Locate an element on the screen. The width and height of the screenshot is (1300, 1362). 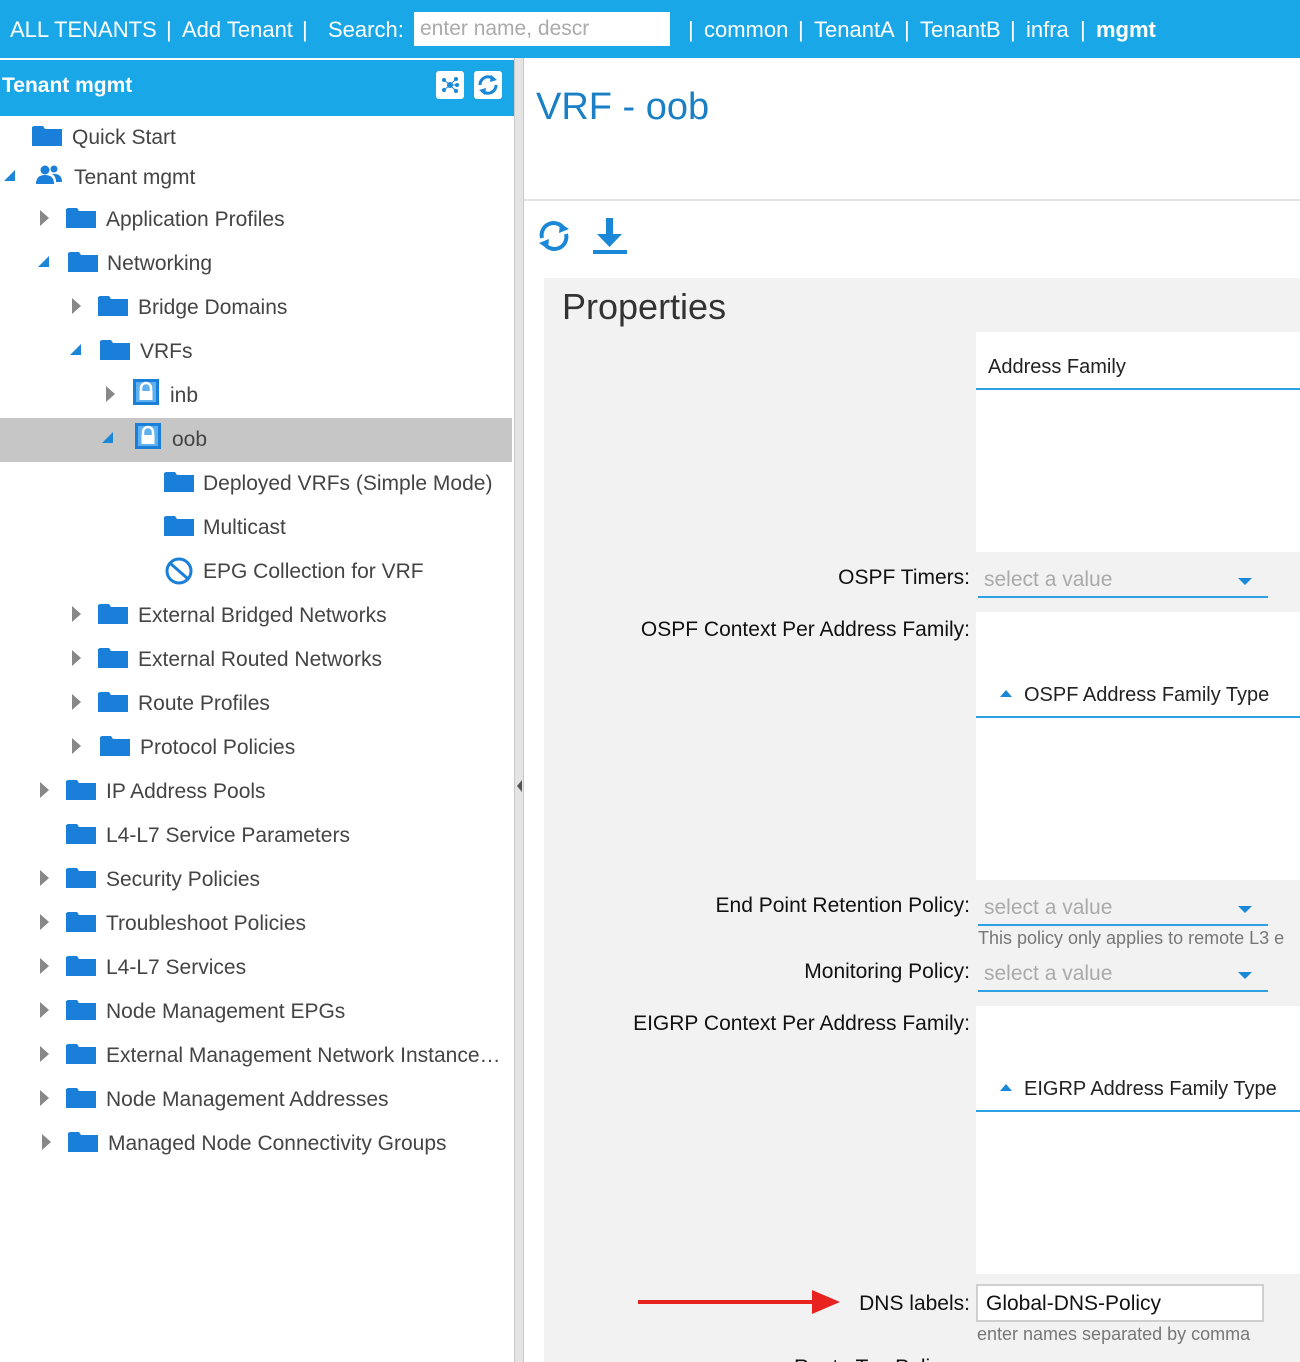
tree-item-label: Tenant mgmt is located at coordinates (135, 177).